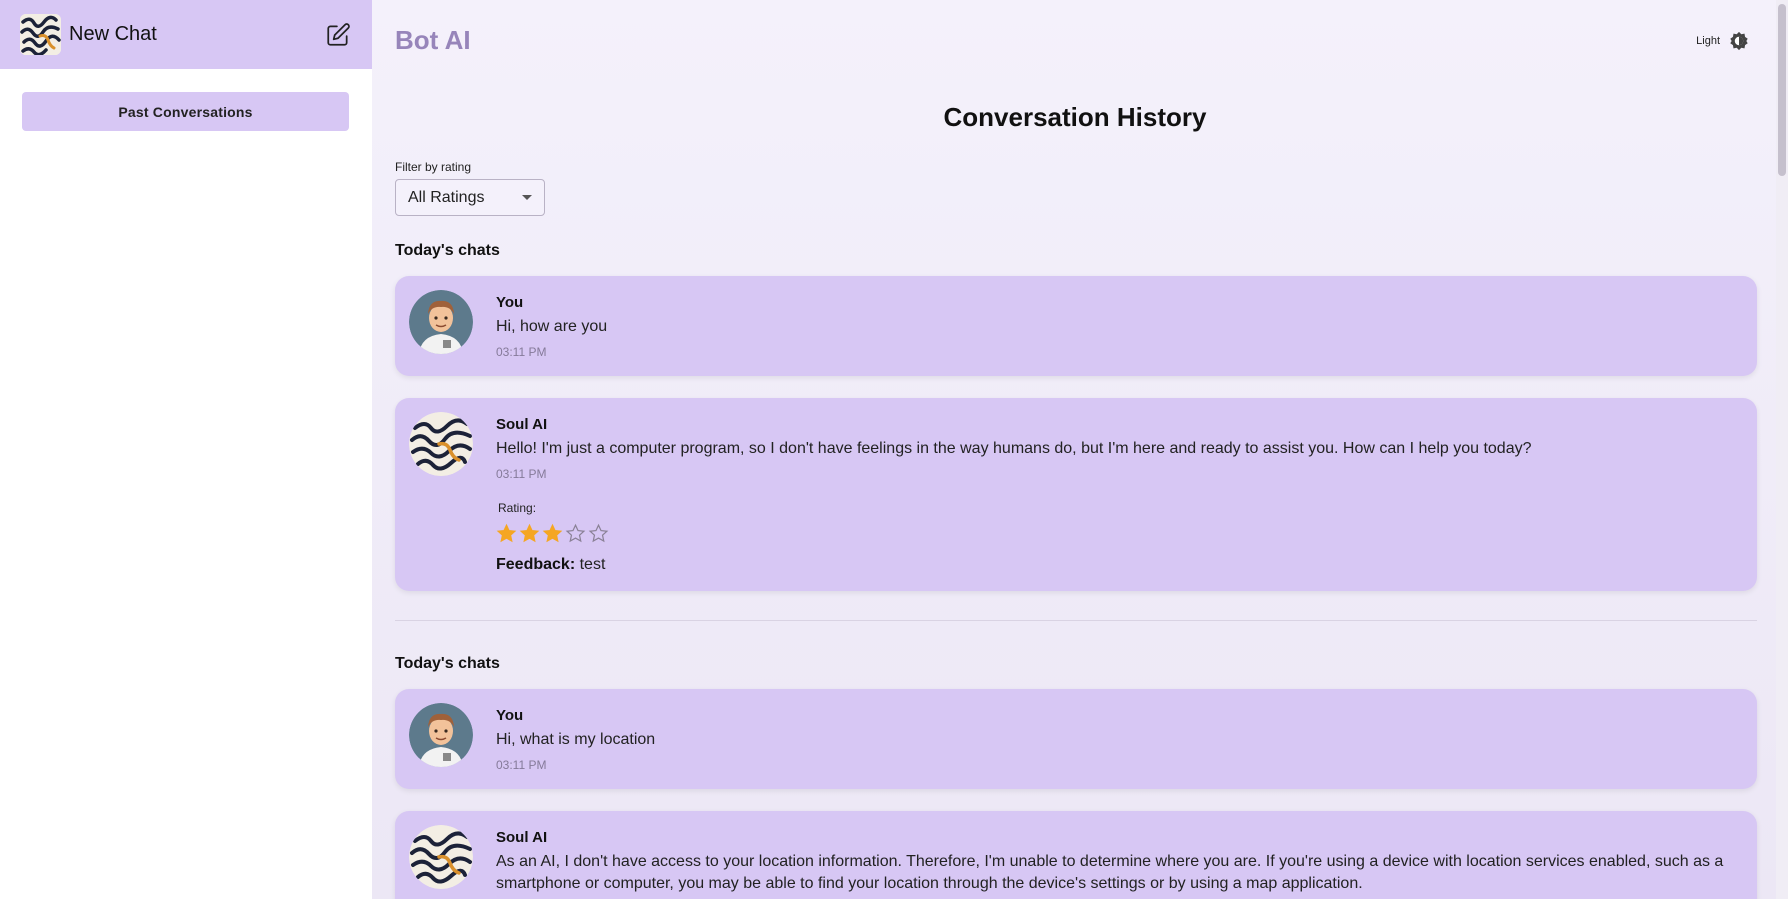  I want to click on brand-title: Bot AI, so click(433, 39).